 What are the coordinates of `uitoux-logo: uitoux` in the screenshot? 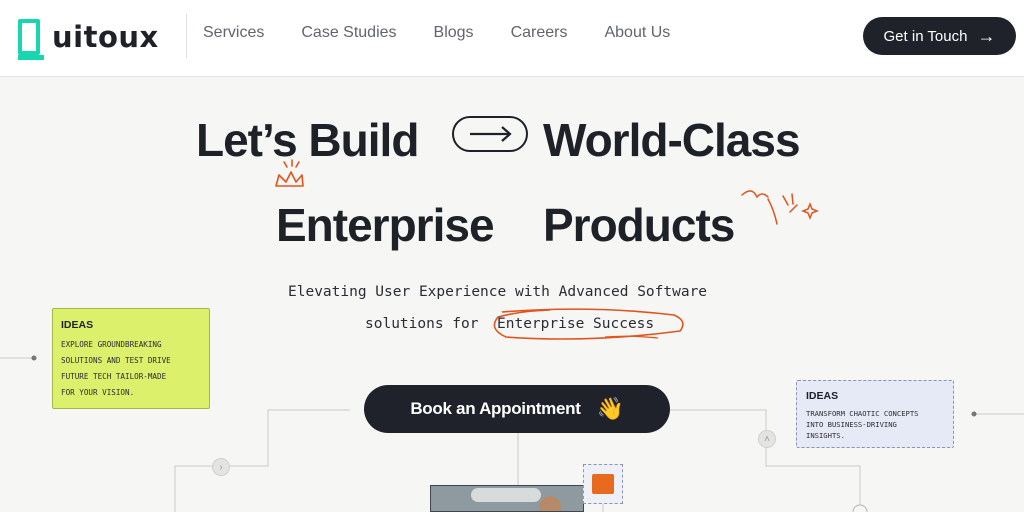 It's located at (88, 37).